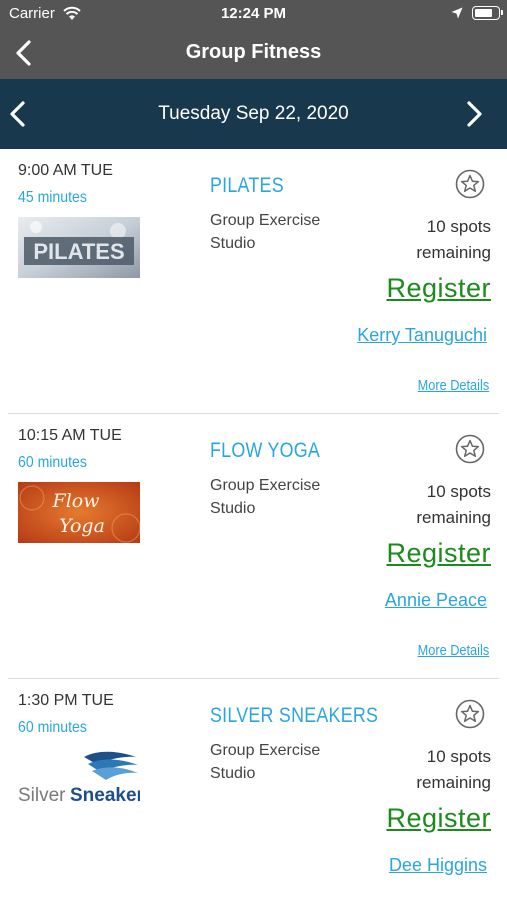 This screenshot has width=507, height=900. I want to click on pilates-thumbnail: PILATES, so click(79, 247).